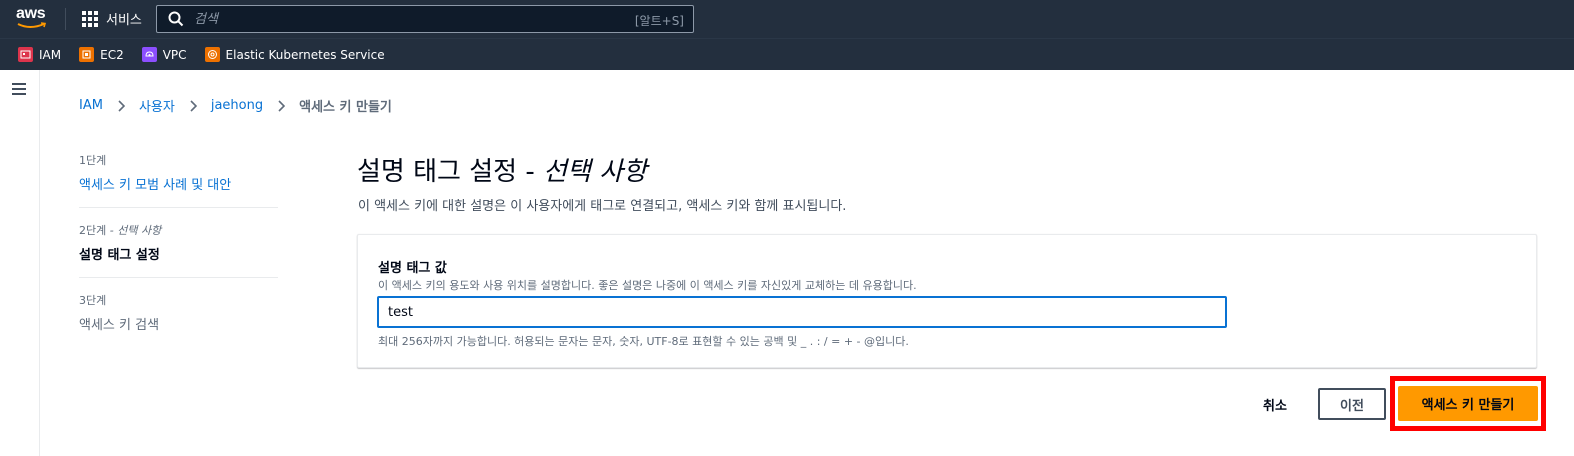 The height and width of the screenshot is (456, 1574). I want to click on step-number: 2단계 - 선택 사항, so click(120, 230).